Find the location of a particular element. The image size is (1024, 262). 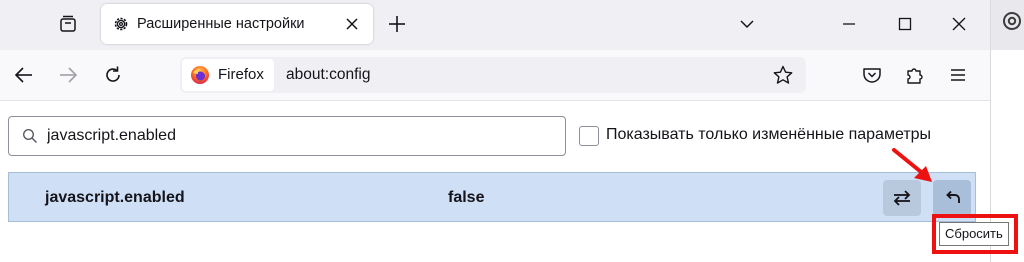

plus-icon is located at coordinates (397, 24).